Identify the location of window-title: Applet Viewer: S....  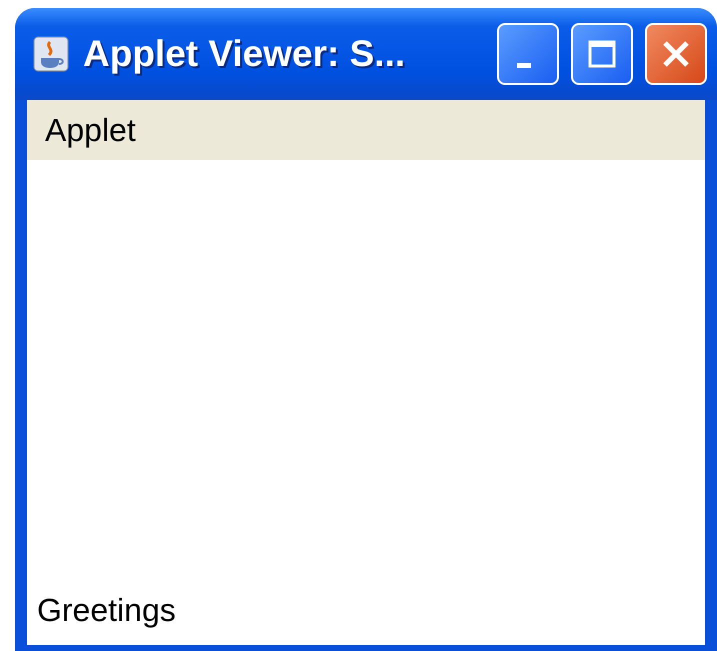
(244, 54).